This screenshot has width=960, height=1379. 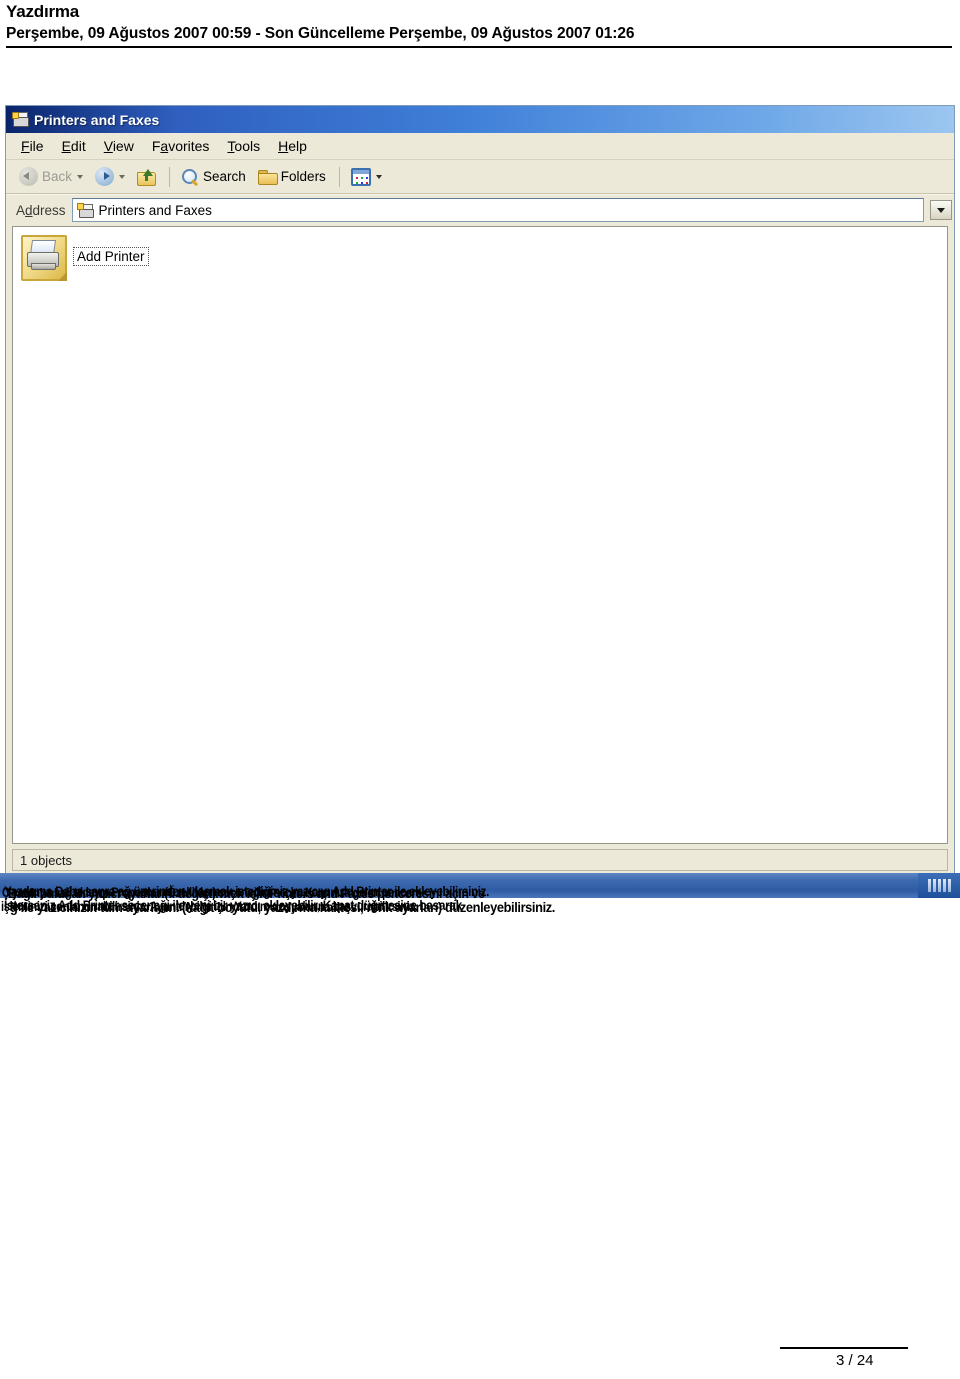 What do you see at coordinates (43, 257) in the screenshot?
I see `add-printer-wizard-icon` at bounding box center [43, 257].